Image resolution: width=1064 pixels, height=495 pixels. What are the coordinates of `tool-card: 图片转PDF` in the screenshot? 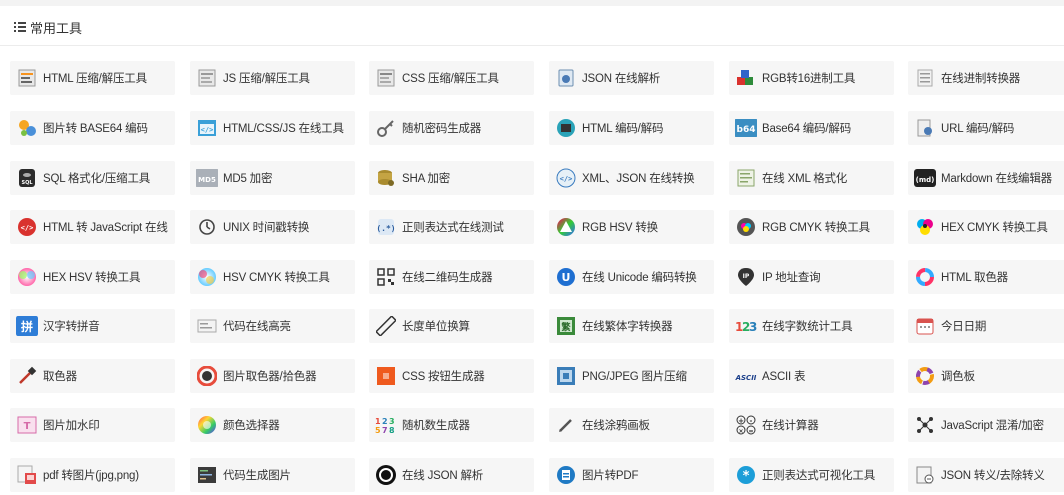 It's located at (631, 475).